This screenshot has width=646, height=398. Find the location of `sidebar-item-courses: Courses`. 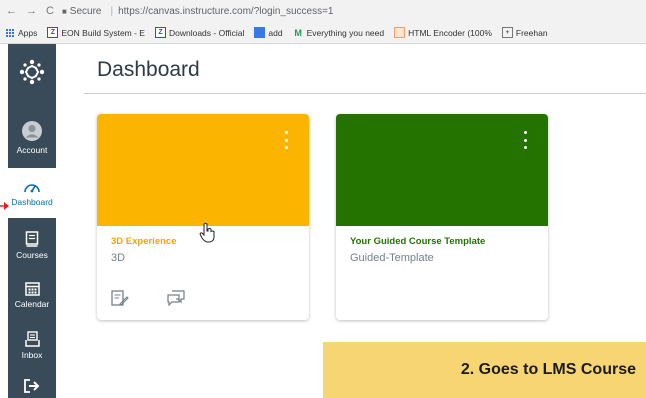

sidebar-item-courses: Courses is located at coordinates (32, 245).